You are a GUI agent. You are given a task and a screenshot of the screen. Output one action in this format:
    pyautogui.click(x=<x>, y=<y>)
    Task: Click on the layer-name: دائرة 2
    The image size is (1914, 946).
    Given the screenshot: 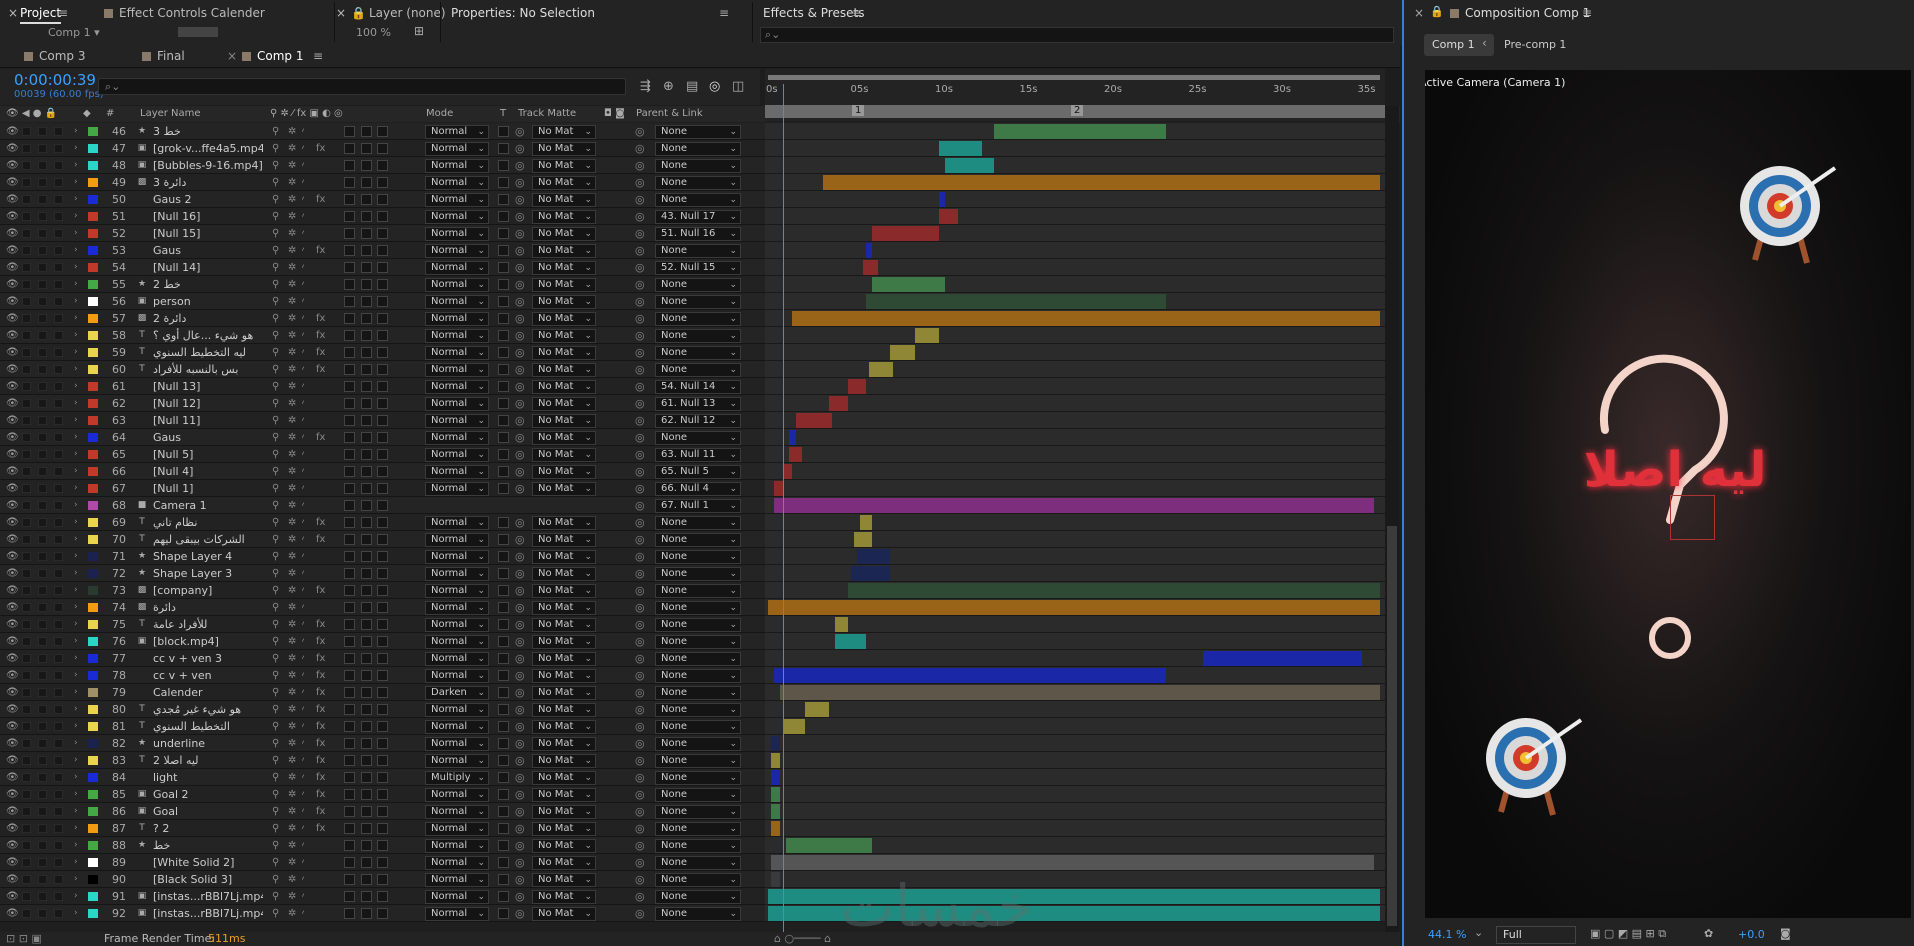 What is the action you would take?
    pyautogui.click(x=208, y=318)
    